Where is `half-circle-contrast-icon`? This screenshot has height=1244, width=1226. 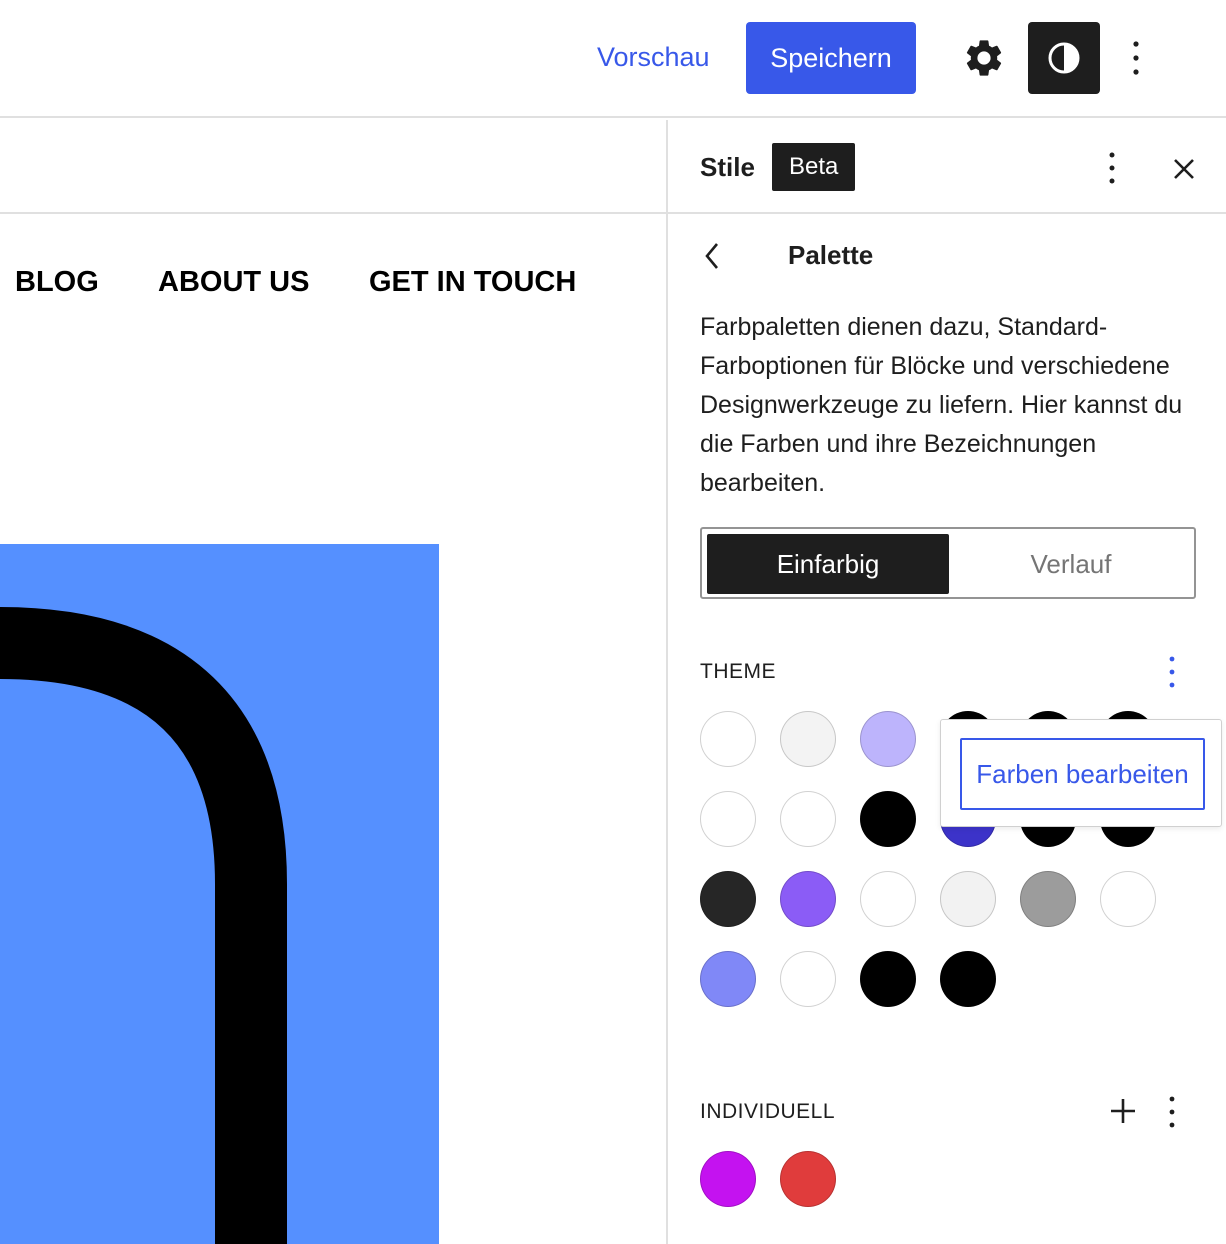 half-circle-contrast-icon is located at coordinates (1064, 58).